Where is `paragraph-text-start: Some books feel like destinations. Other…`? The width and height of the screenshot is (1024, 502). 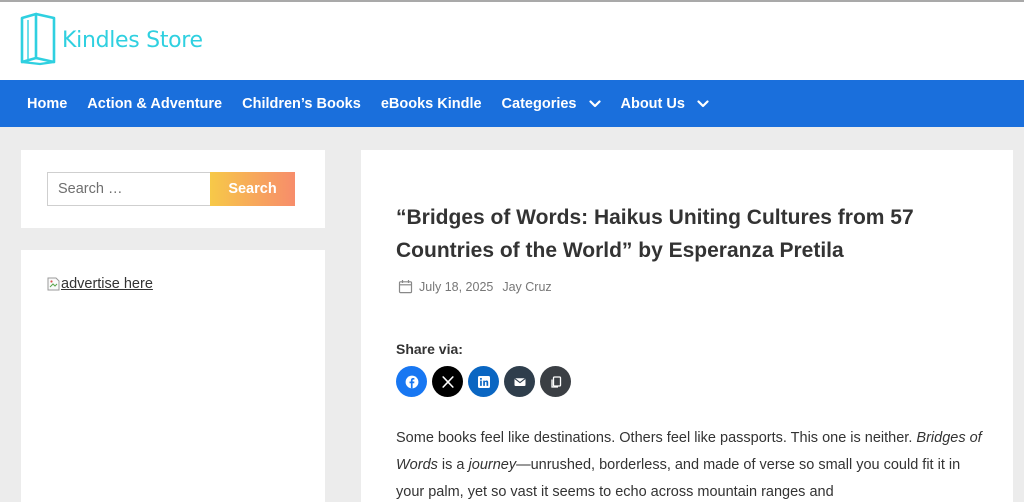 paragraph-text-start: Some books feel like destinations. Other… is located at coordinates (656, 438).